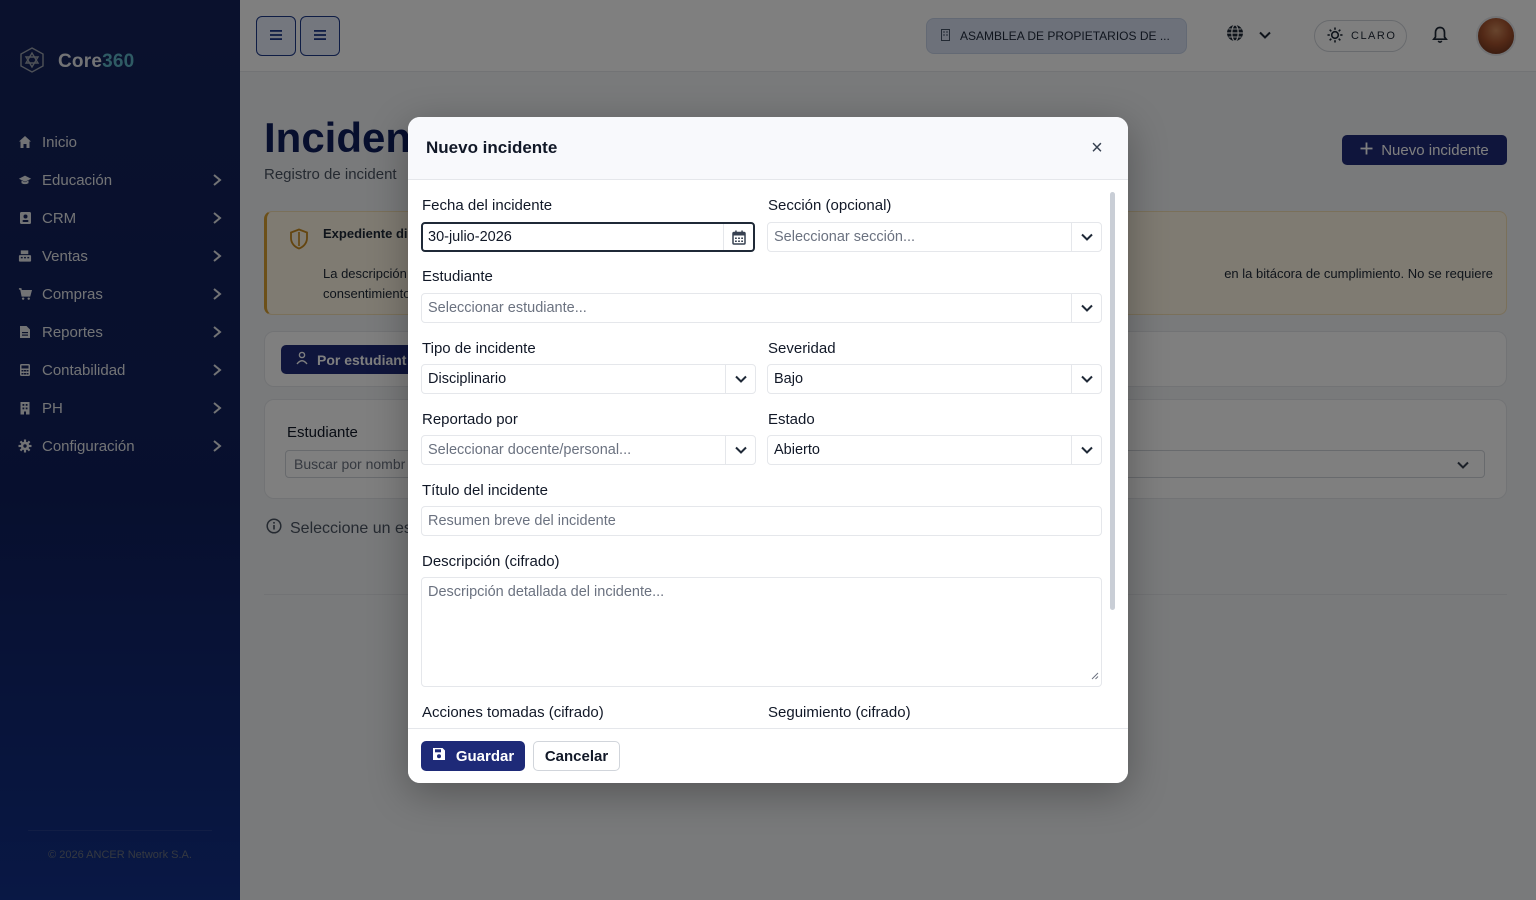  I want to click on resize-handle-icon, so click(1095, 676).